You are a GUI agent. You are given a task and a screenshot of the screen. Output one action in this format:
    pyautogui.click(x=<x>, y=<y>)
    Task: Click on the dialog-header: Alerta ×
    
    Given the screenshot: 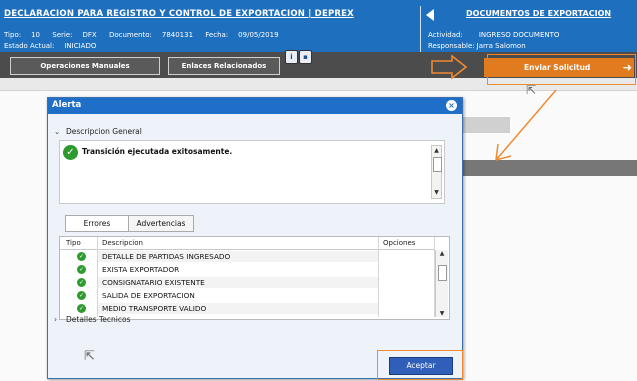 What is the action you would take?
    pyautogui.click(x=255, y=106)
    